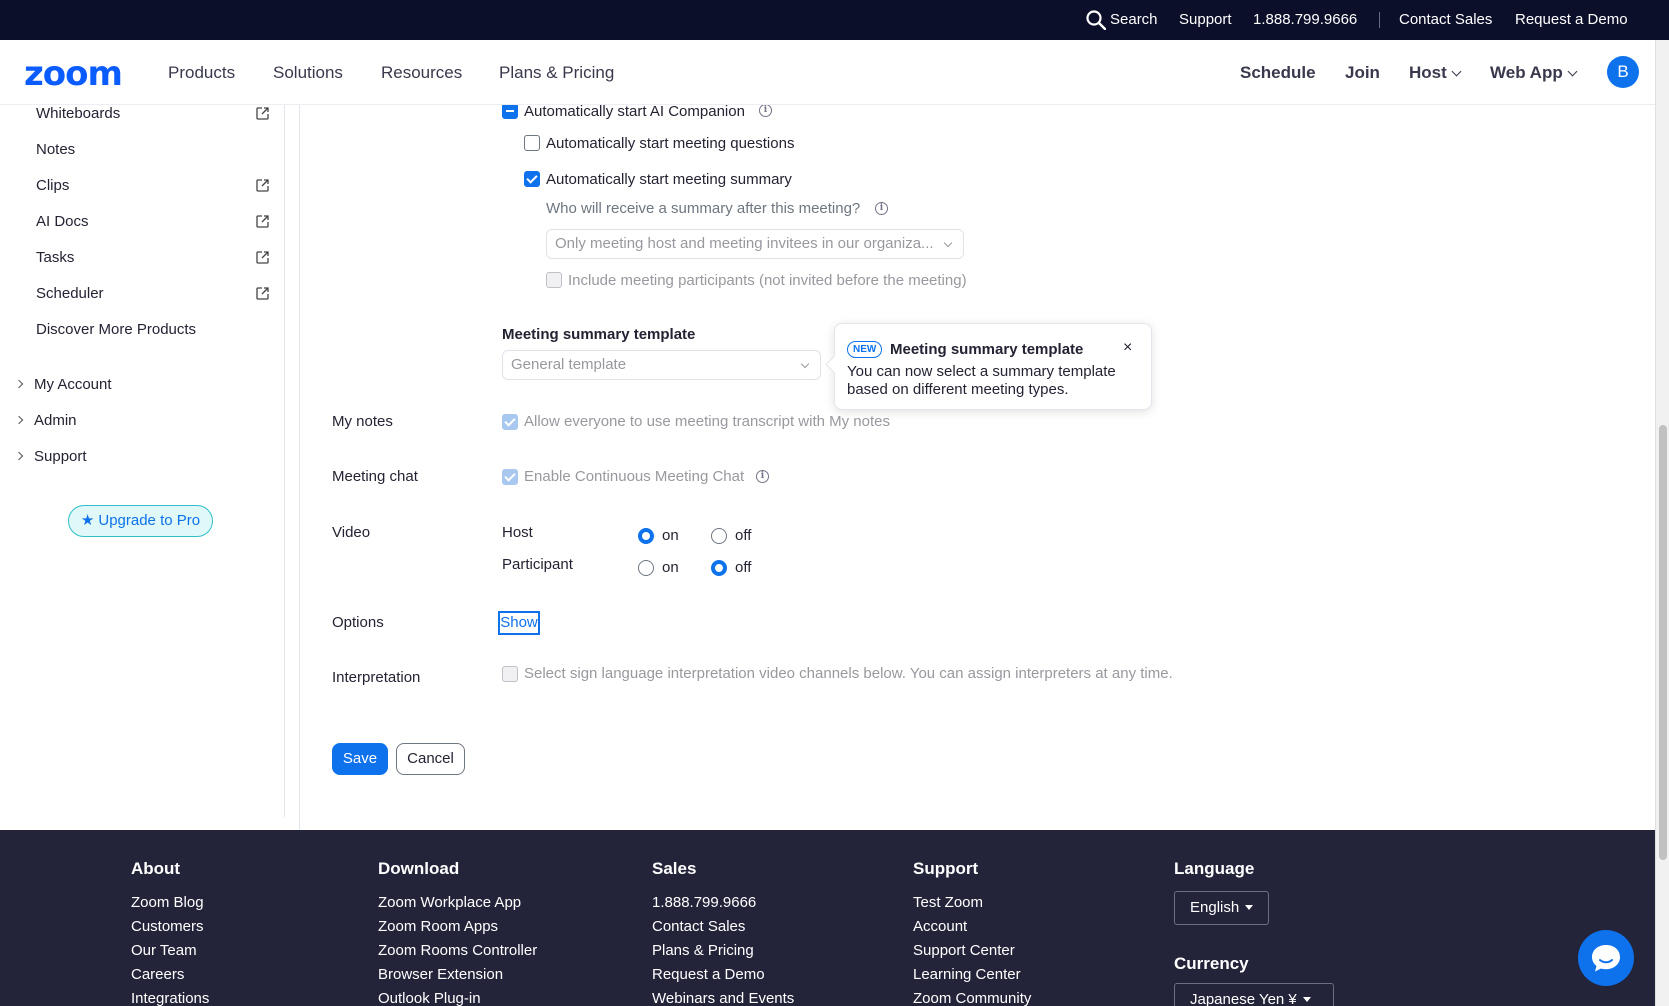 The image size is (1669, 1006). Describe the element at coordinates (430, 759) in the screenshot. I see `cancel-button: Cancel` at that location.